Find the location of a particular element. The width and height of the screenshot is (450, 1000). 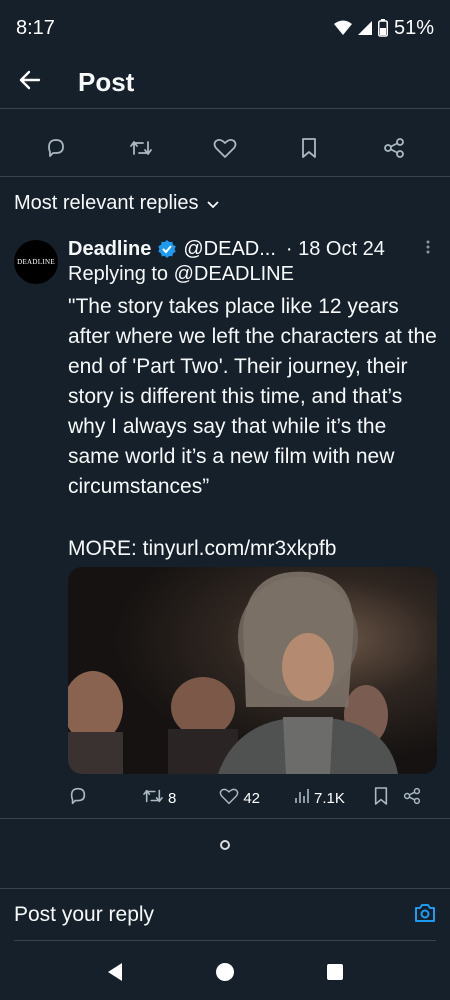

battery-percent: 51% is located at coordinates (413, 27).